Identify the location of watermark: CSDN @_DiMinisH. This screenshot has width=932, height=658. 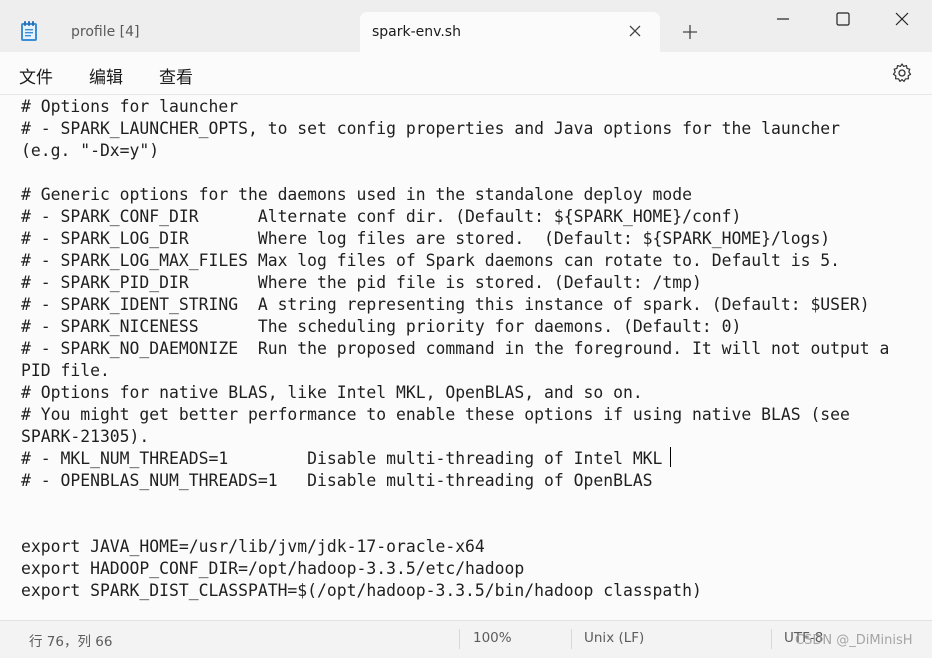
(854, 640).